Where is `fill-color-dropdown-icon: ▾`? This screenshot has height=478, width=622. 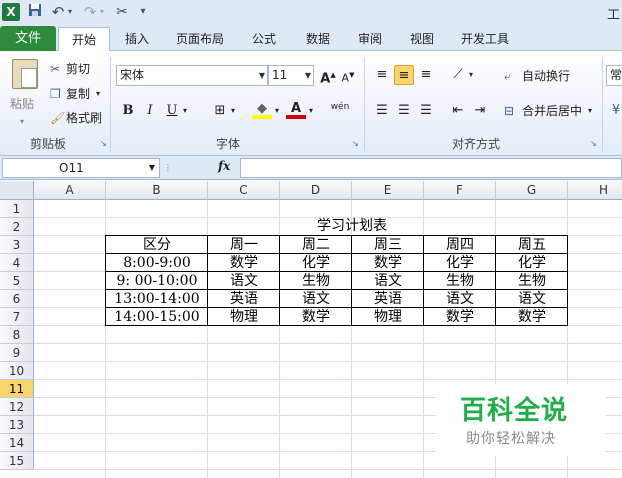
fill-color-dropdown-icon: ▾ is located at coordinates (277, 111).